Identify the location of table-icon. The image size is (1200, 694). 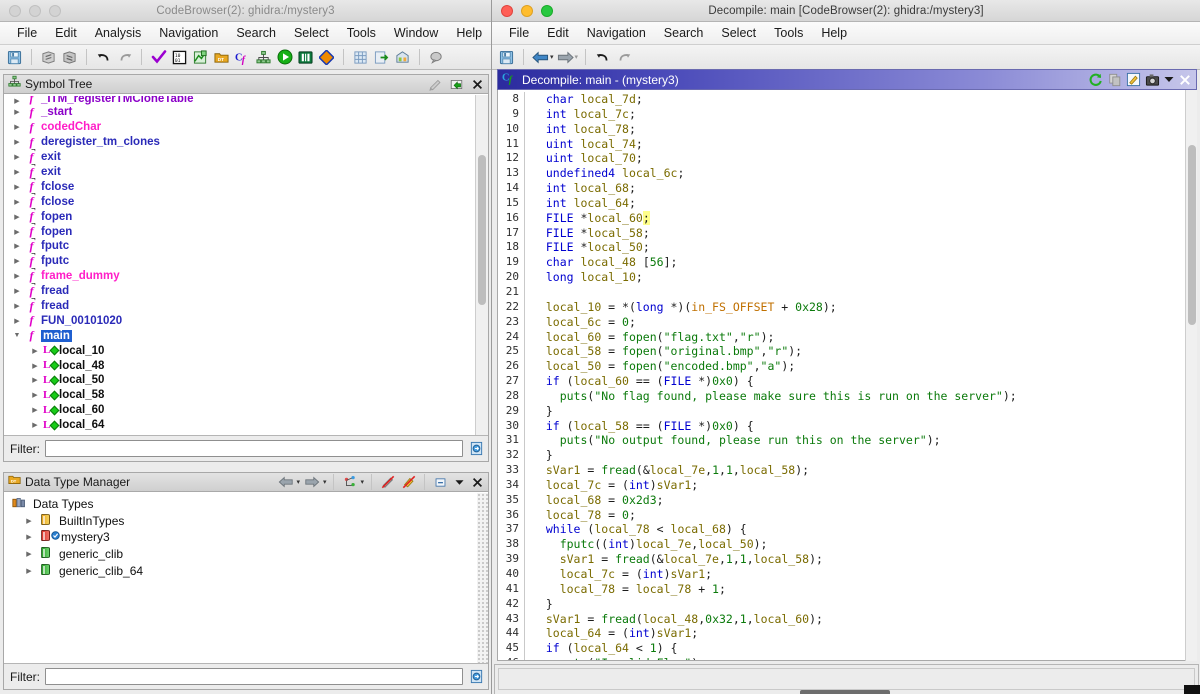
(360, 57).